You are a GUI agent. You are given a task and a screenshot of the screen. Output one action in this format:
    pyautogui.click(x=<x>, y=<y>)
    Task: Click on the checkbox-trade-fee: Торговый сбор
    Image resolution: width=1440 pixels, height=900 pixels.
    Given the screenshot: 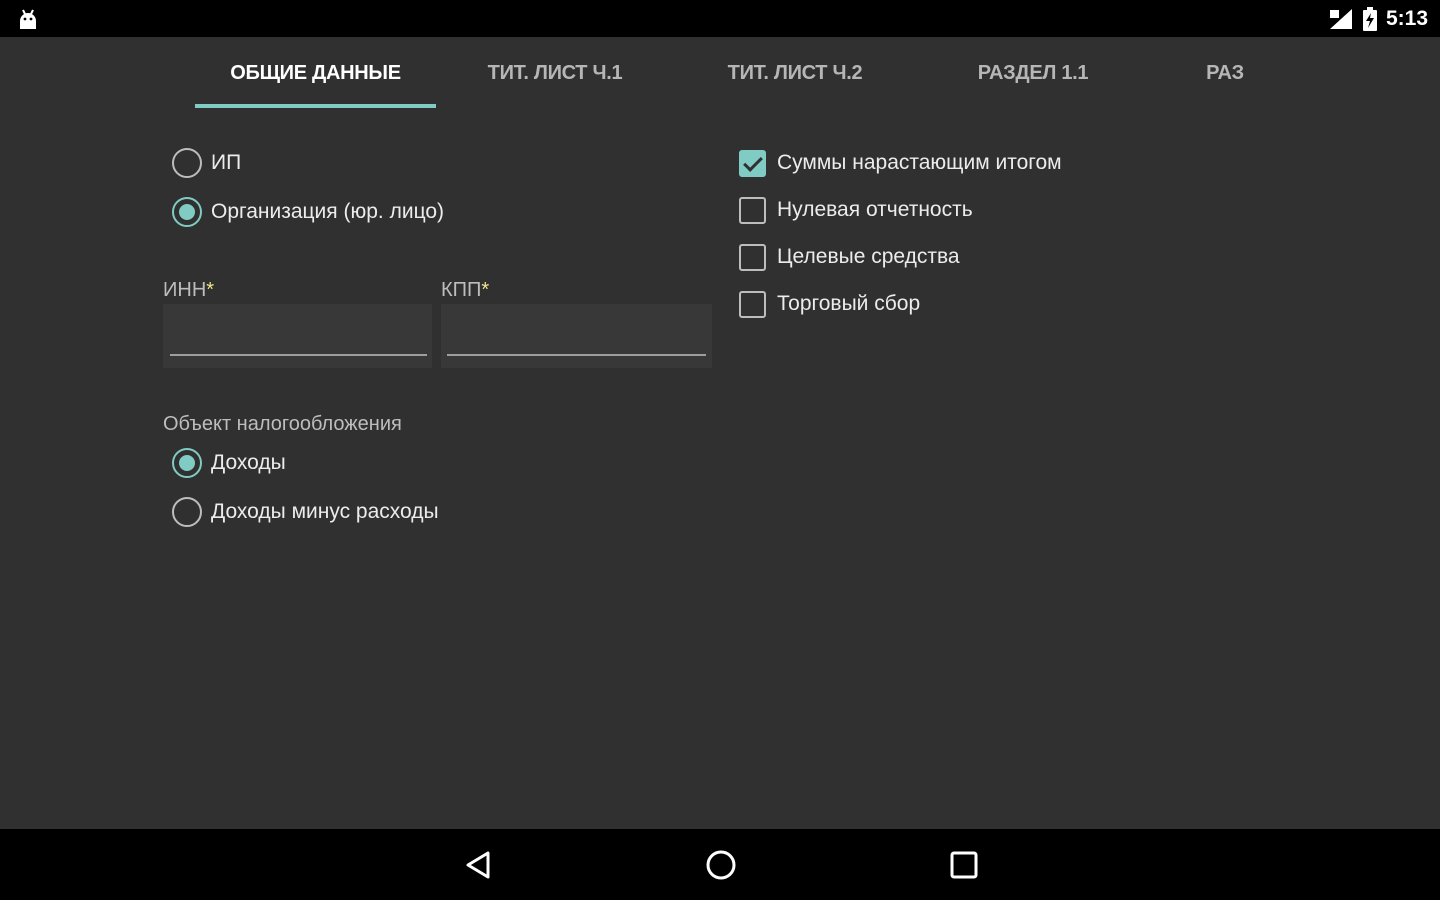 What is the action you would take?
    pyautogui.click(x=829, y=304)
    